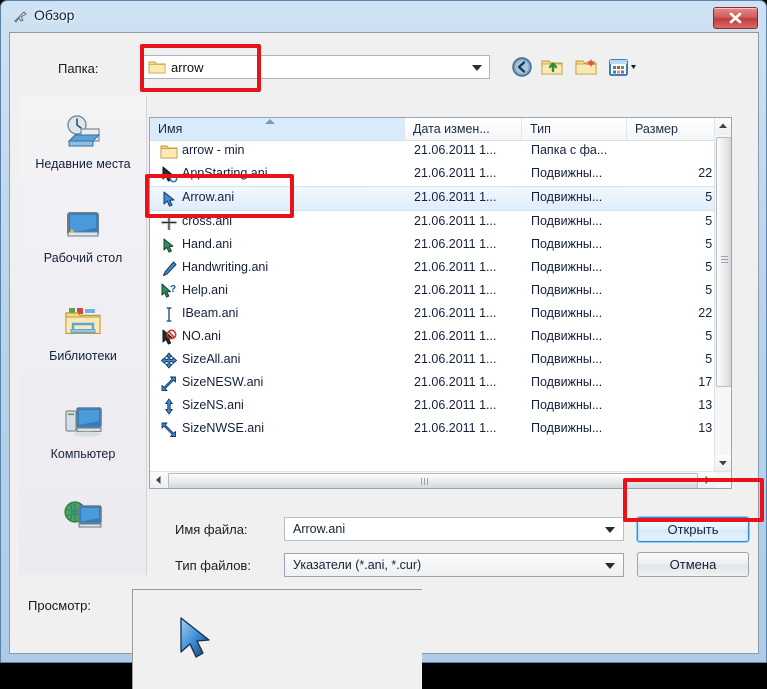 Image resolution: width=767 pixels, height=689 pixels. I want to click on table-row: Hand.ani 21.06.2011 1... Подвижны... 5 K, so click(437, 245).